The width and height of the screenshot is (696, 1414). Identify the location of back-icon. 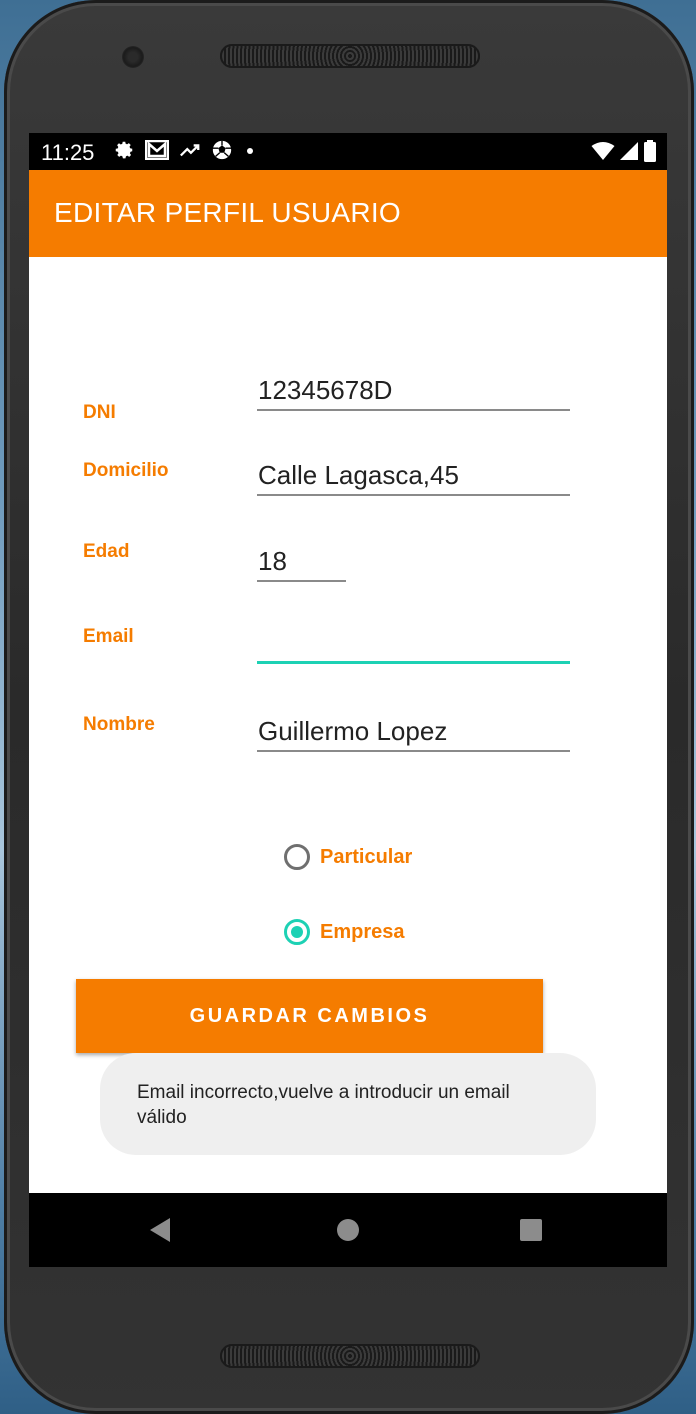
(160, 1230).